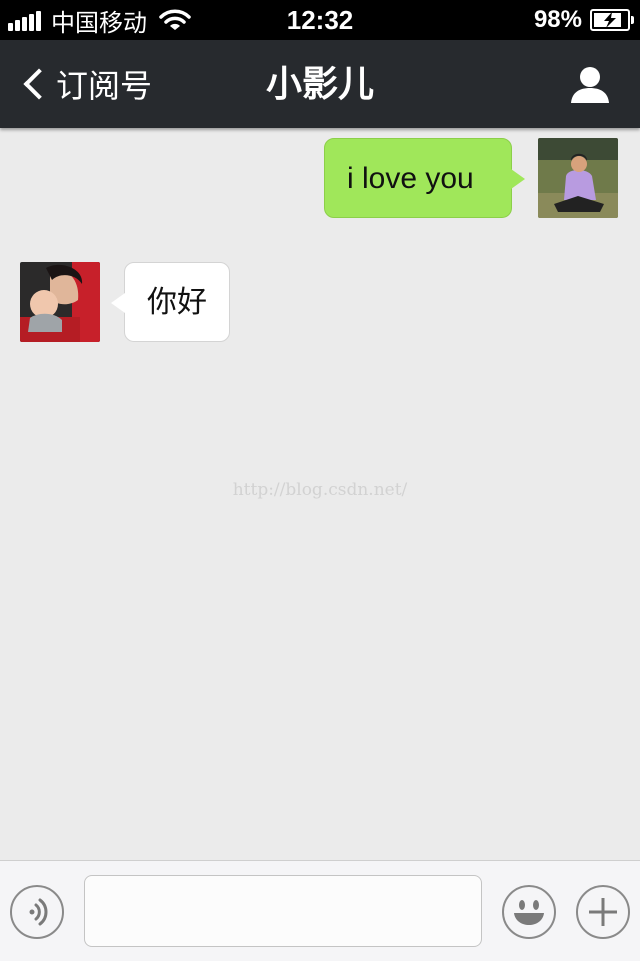 The image size is (640, 961). I want to click on voice-icon, so click(38, 912).